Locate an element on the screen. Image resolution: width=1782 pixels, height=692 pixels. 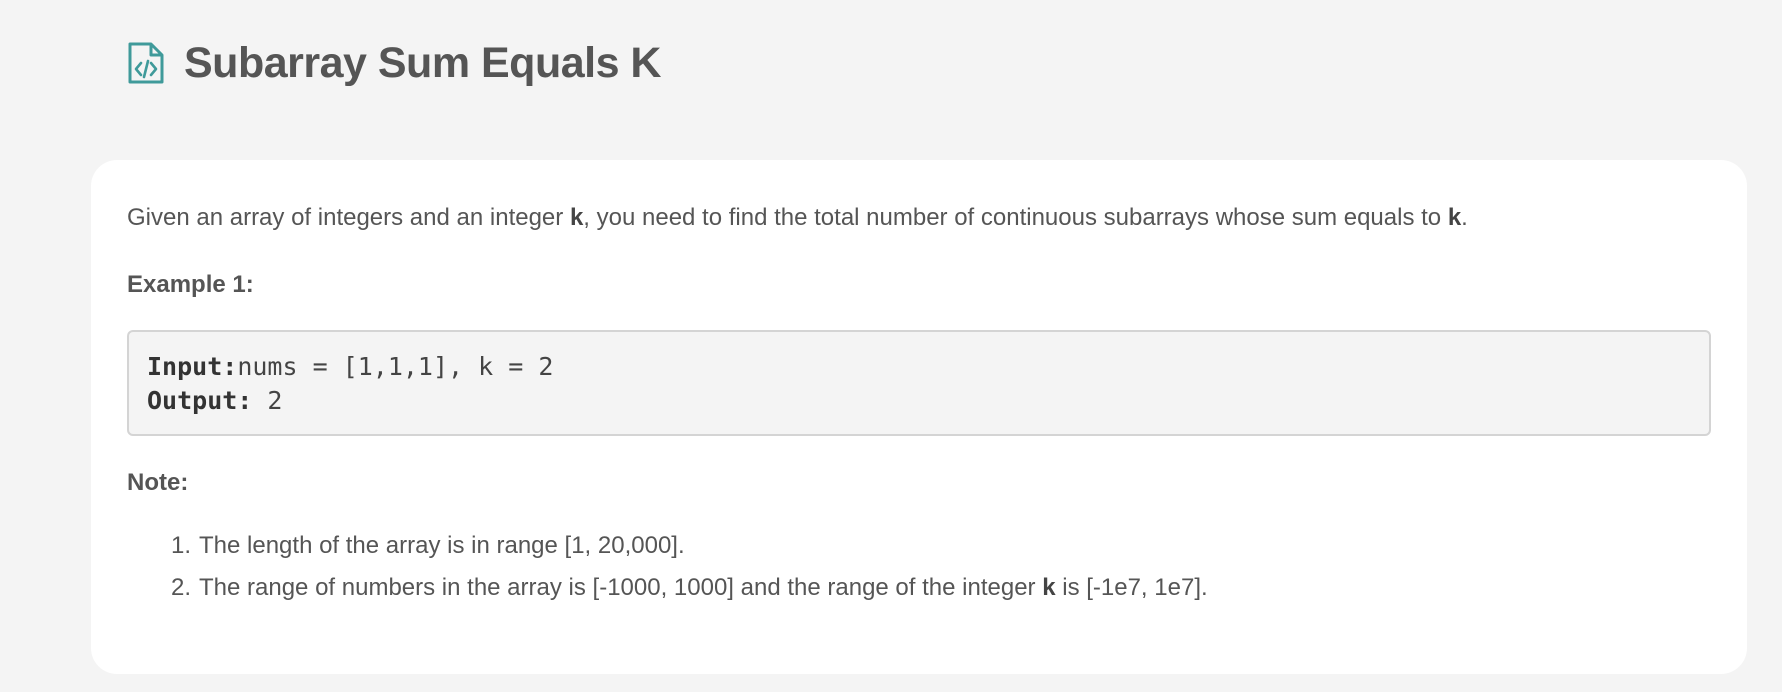
page-header: Subarray Sum Equals K is located at coordinates (394, 63).